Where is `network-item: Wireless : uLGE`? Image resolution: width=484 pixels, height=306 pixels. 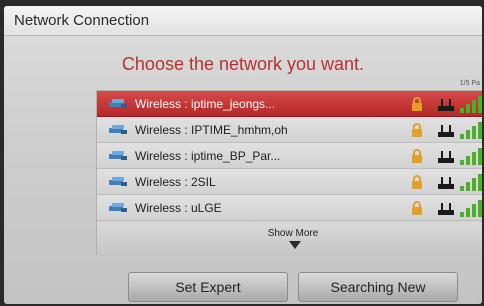 network-item: Wireless : uLGE is located at coordinates (289, 208).